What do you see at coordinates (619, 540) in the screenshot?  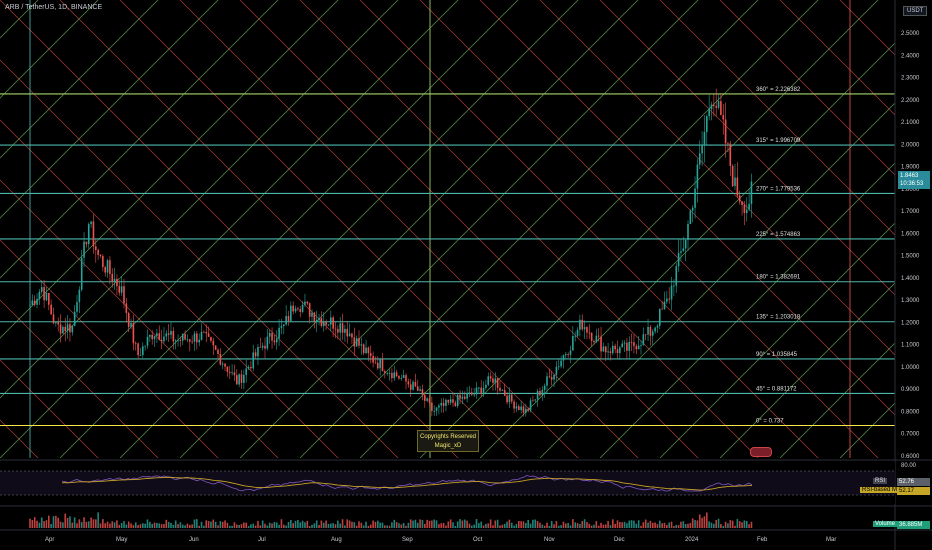 I see `month-label: Dec` at bounding box center [619, 540].